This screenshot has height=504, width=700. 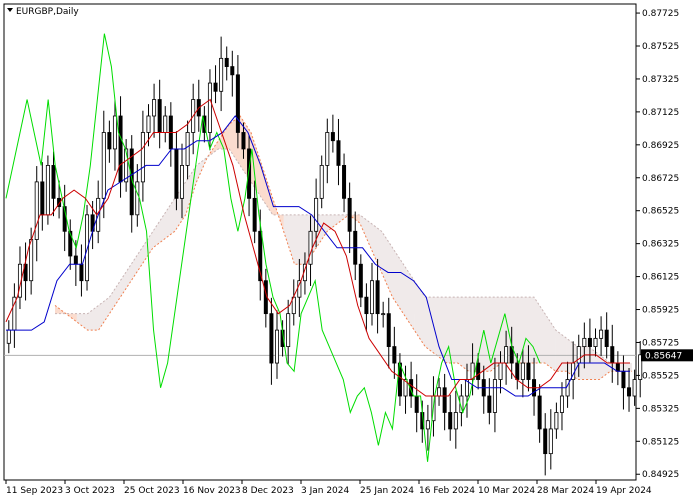 What do you see at coordinates (90, 491) in the screenshot?
I see `x-tick-label: 3 Oct 2023` at bounding box center [90, 491].